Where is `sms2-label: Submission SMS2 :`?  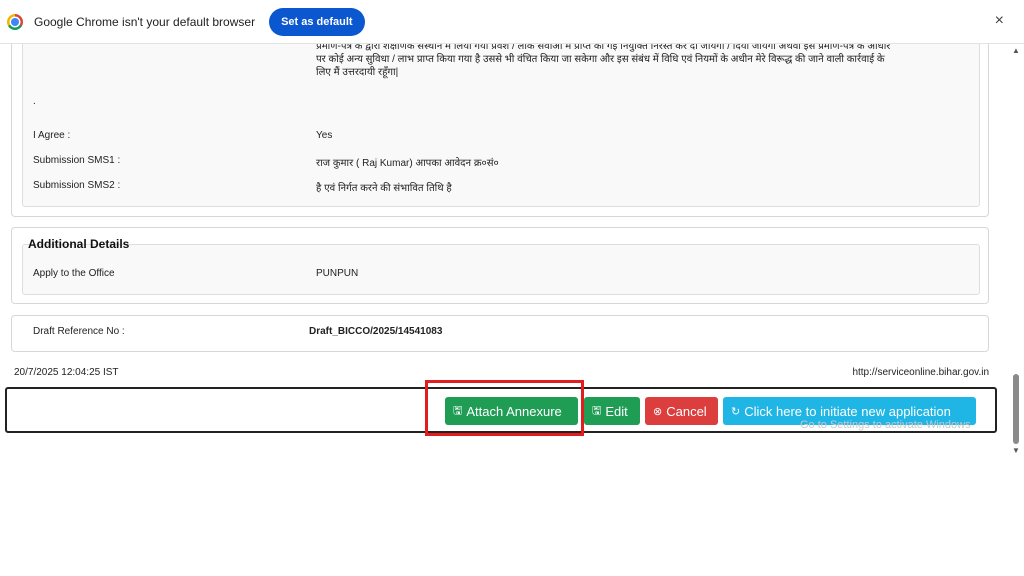 sms2-label: Submission SMS2 : is located at coordinates (77, 185).